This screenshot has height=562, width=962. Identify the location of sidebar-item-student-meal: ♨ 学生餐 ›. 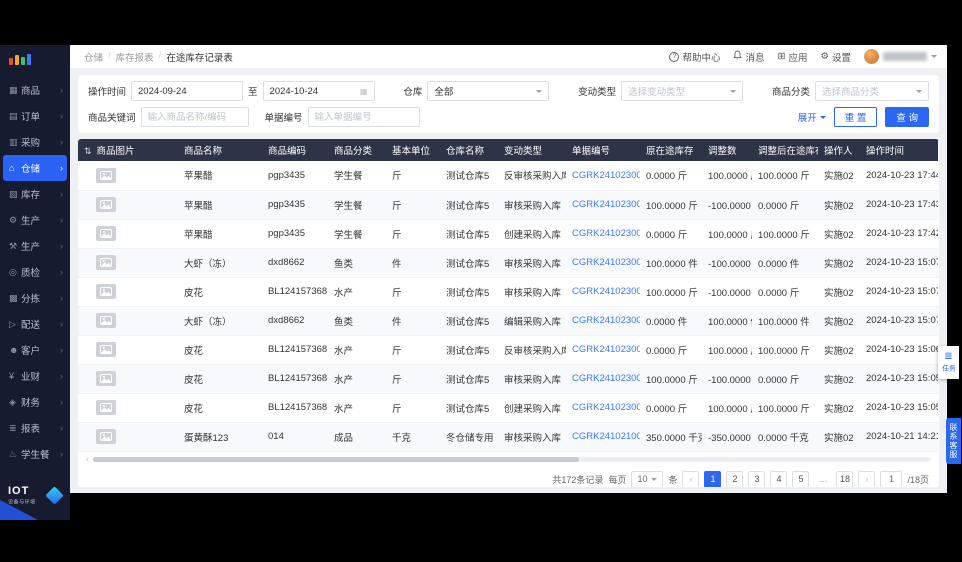
(35, 454).